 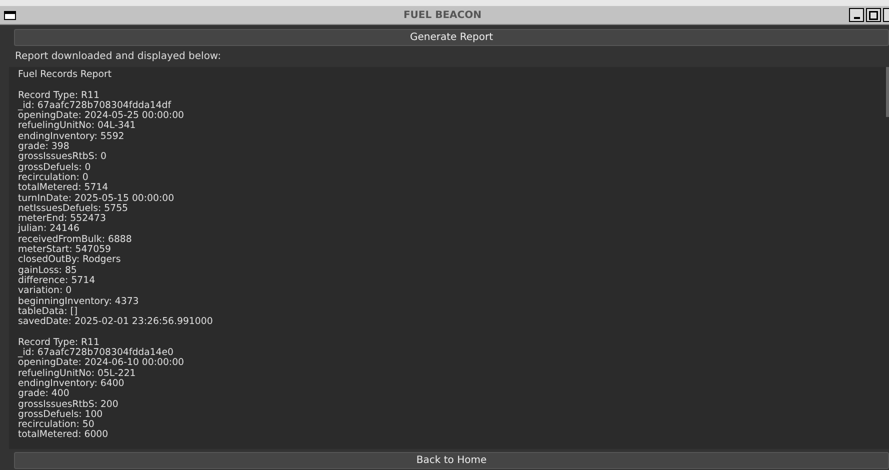 What do you see at coordinates (95, 105) in the screenshot?
I see `report-line: _id: 67aafc728b708304fdda14df` at bounding box center [95, 105].